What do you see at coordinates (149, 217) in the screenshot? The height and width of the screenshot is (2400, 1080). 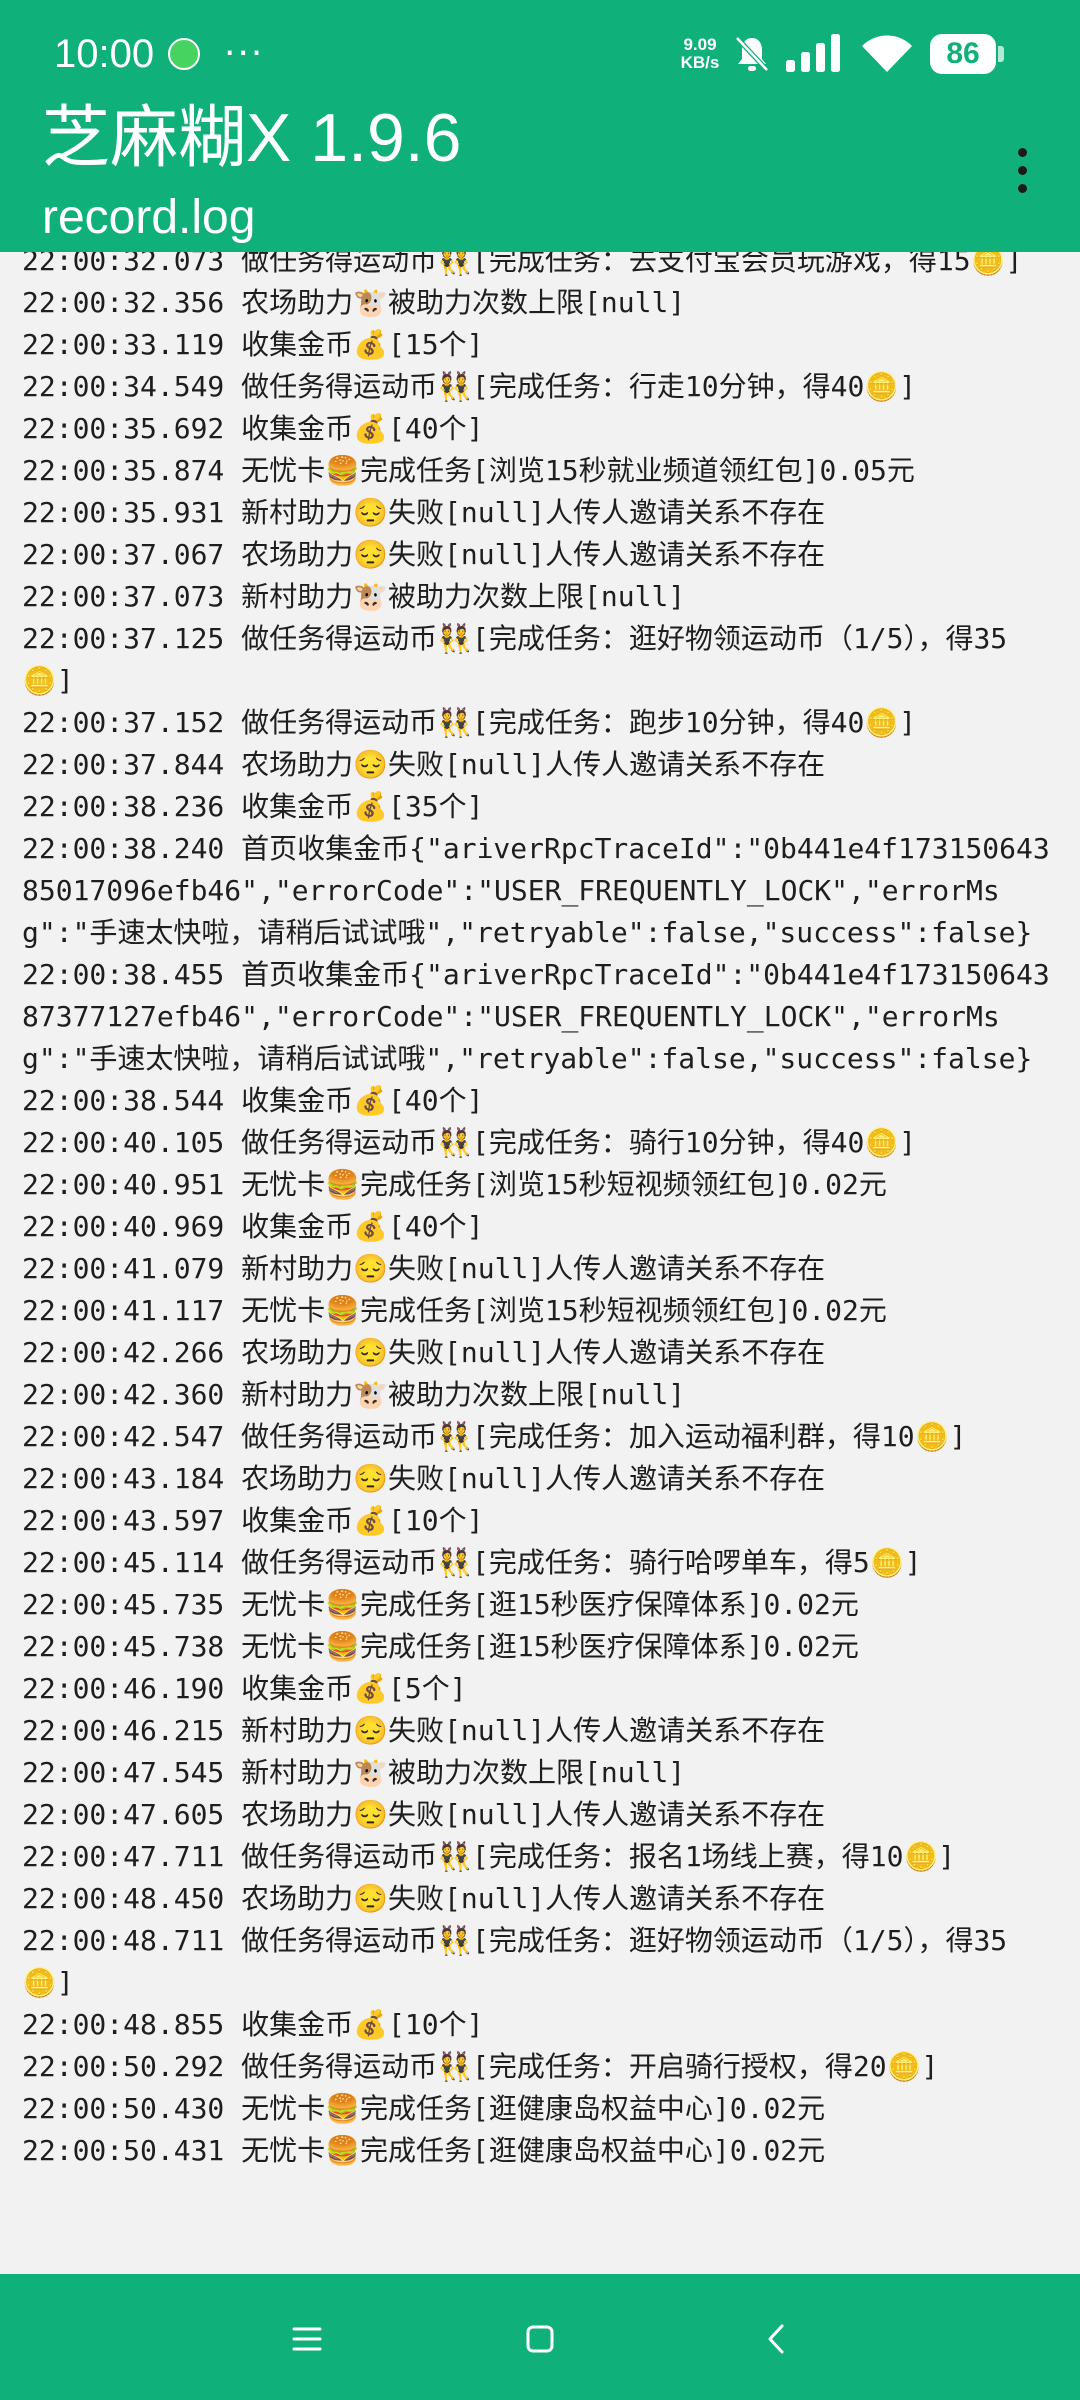 I see `page-subtitle: record.log` at bounding box center [149, 217].